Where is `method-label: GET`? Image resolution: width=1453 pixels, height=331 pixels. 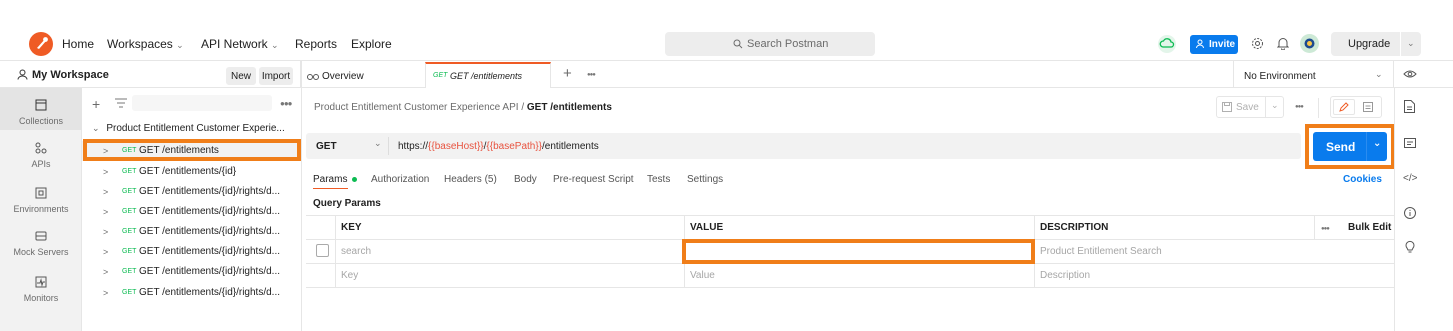
method-label: GET is located at coordinates (326, 146).